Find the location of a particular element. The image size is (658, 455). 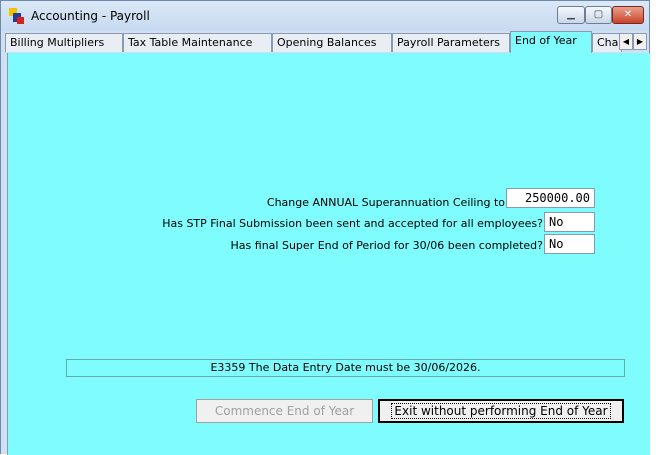

exit-end-of-year-button: Exit without performing End of Year is located at coordinates (501, 411).